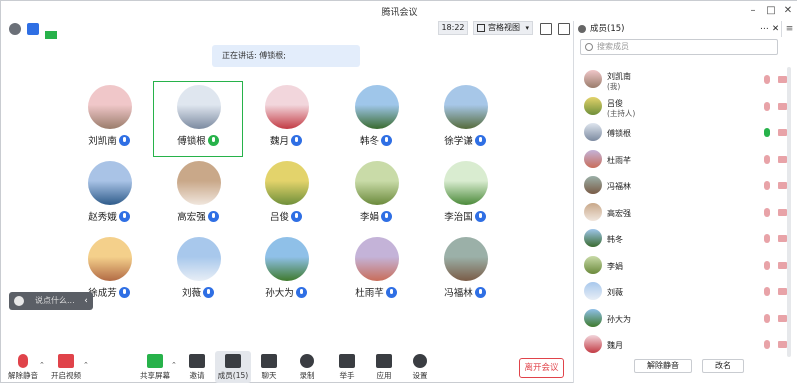 This screenshot has width=797, height=383. What do you see at coordinates (42, 365) in the screenshot?
I see `audio-options-icon: ⌃` at bounding box center [42, 365].